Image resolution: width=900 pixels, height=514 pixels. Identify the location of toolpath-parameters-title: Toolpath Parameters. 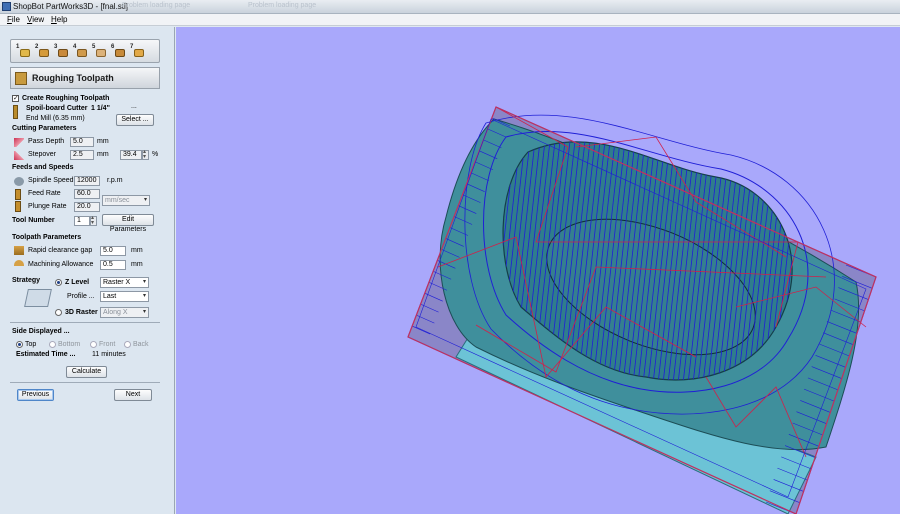
(47, 237).